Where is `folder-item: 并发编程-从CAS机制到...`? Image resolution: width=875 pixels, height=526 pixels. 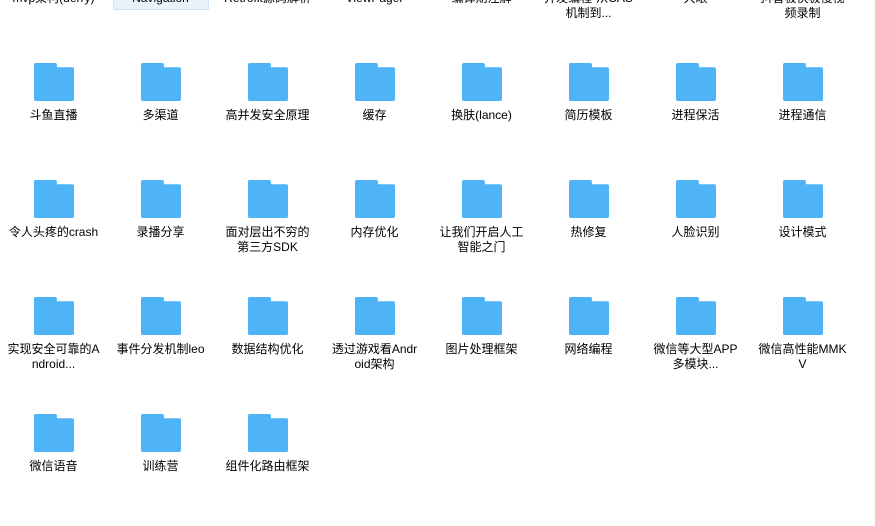
folder-item: 并发编程-从CAS机制到... is located at coordinates (588, 29).